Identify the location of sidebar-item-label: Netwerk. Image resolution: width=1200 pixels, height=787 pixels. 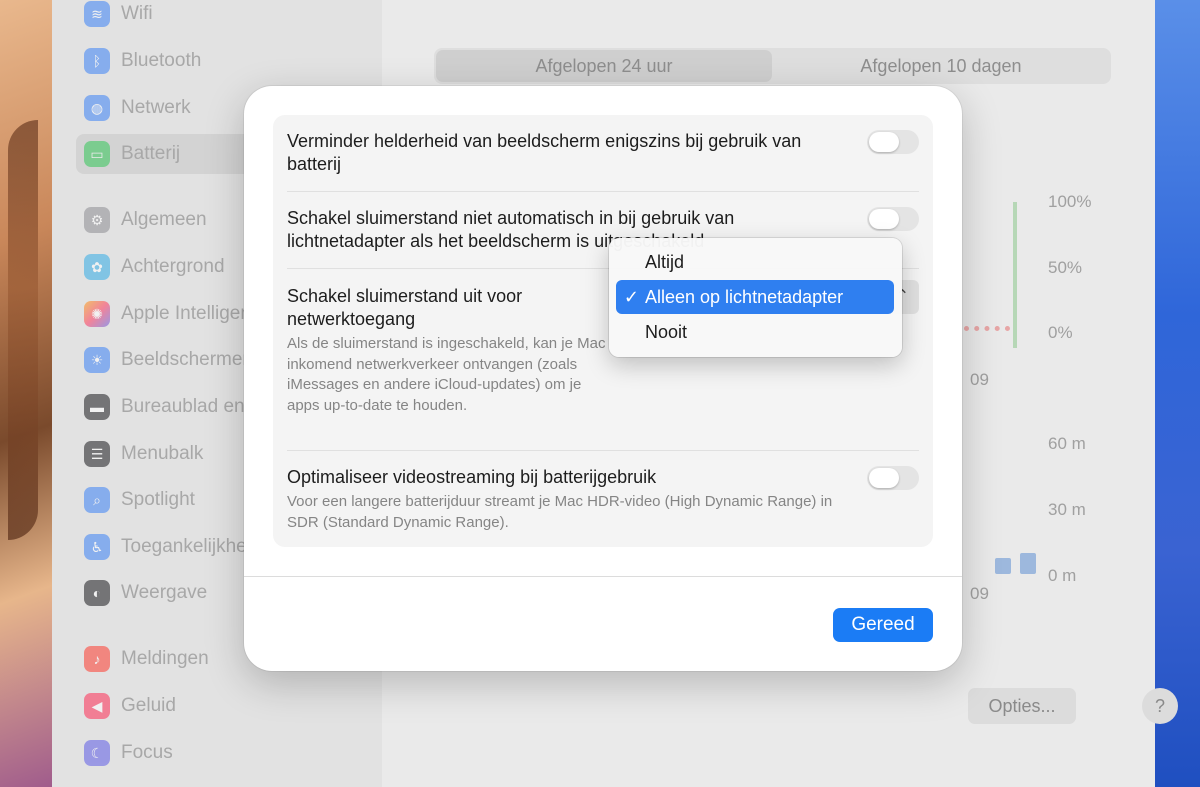
(156, 107).